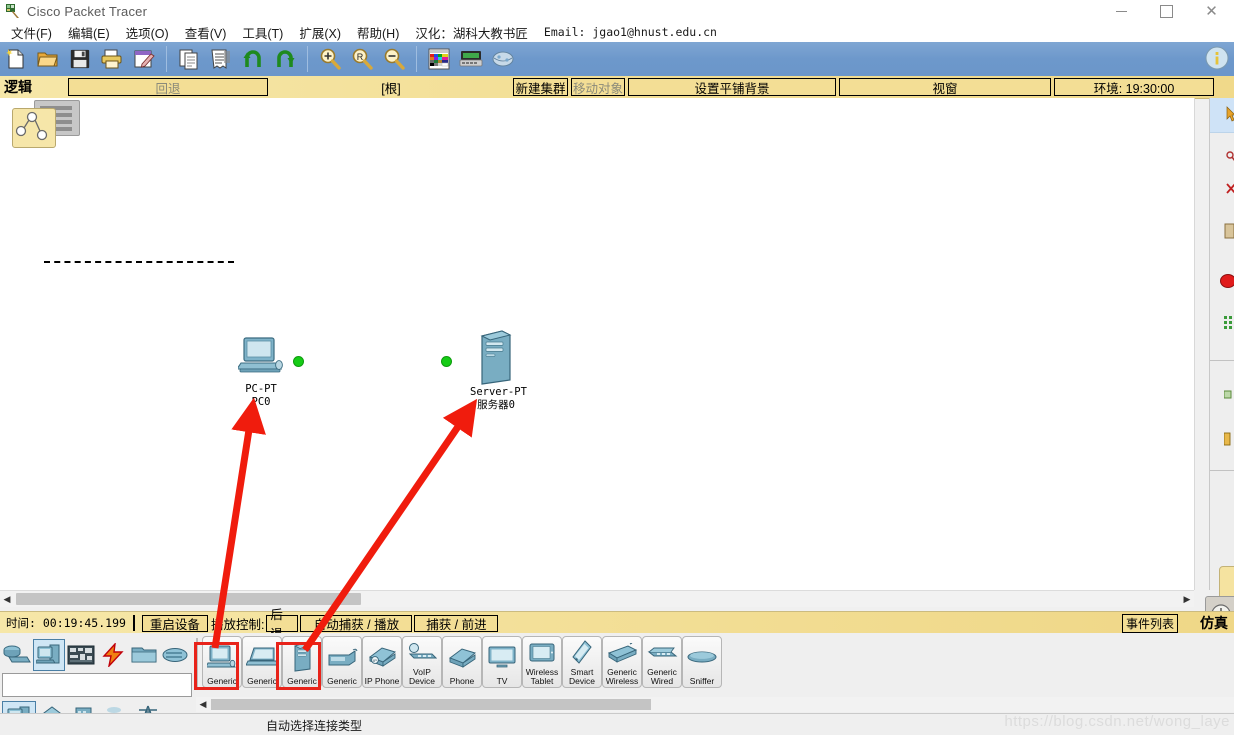 Image resolution: width=1234 pixels, height=735 pixels. Describe the element at coordinates (1211, 11) in the screenshot. I see `close-button: ✕` at that location.